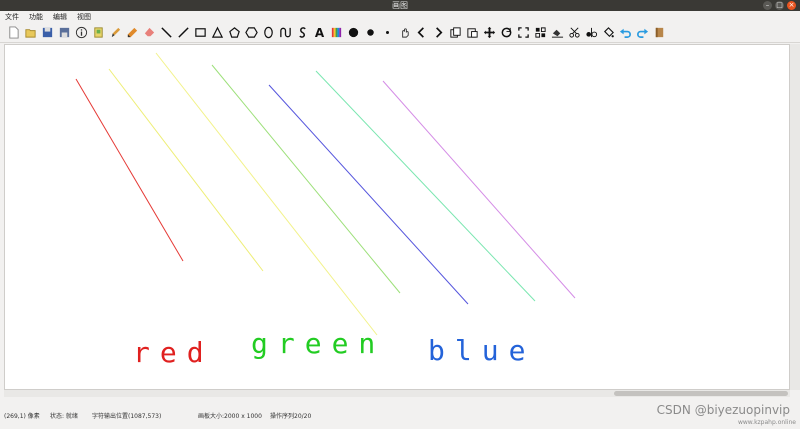 The height and width of the screenshot is (429, 800). Describe the element at coordinates (132, 33) in the screenshot. I see `pencil-icon` at that location.